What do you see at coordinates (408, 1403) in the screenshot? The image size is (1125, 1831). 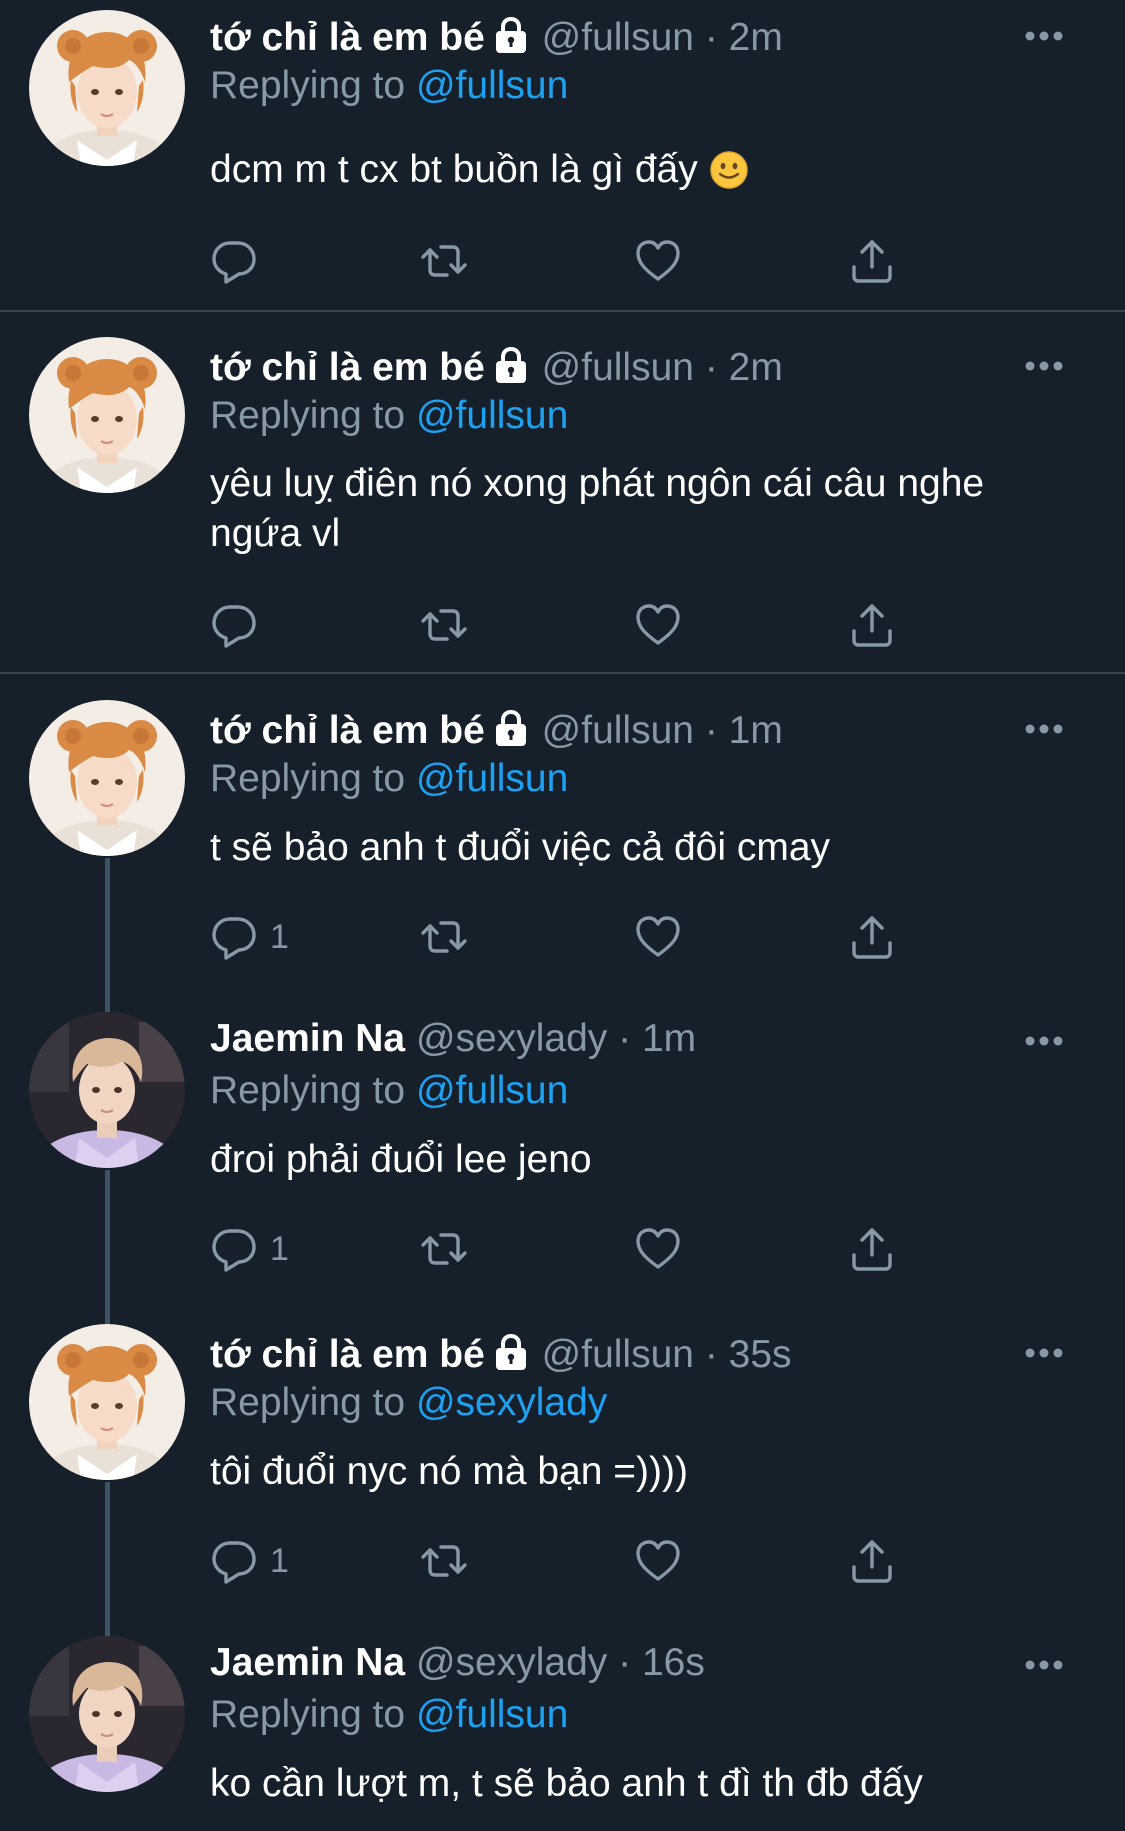 I see `replying-to: Replying to @sexylady` at bounding box center [408, 1403].